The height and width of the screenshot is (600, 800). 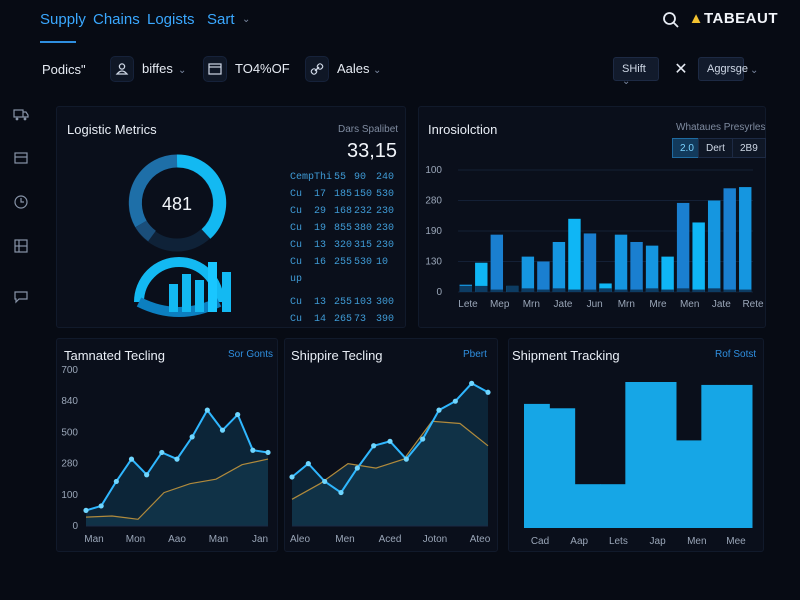 I want to click on shipment-step-chart: Cad Aap Lets Jap Men Mee, so click(x=638, y=464).